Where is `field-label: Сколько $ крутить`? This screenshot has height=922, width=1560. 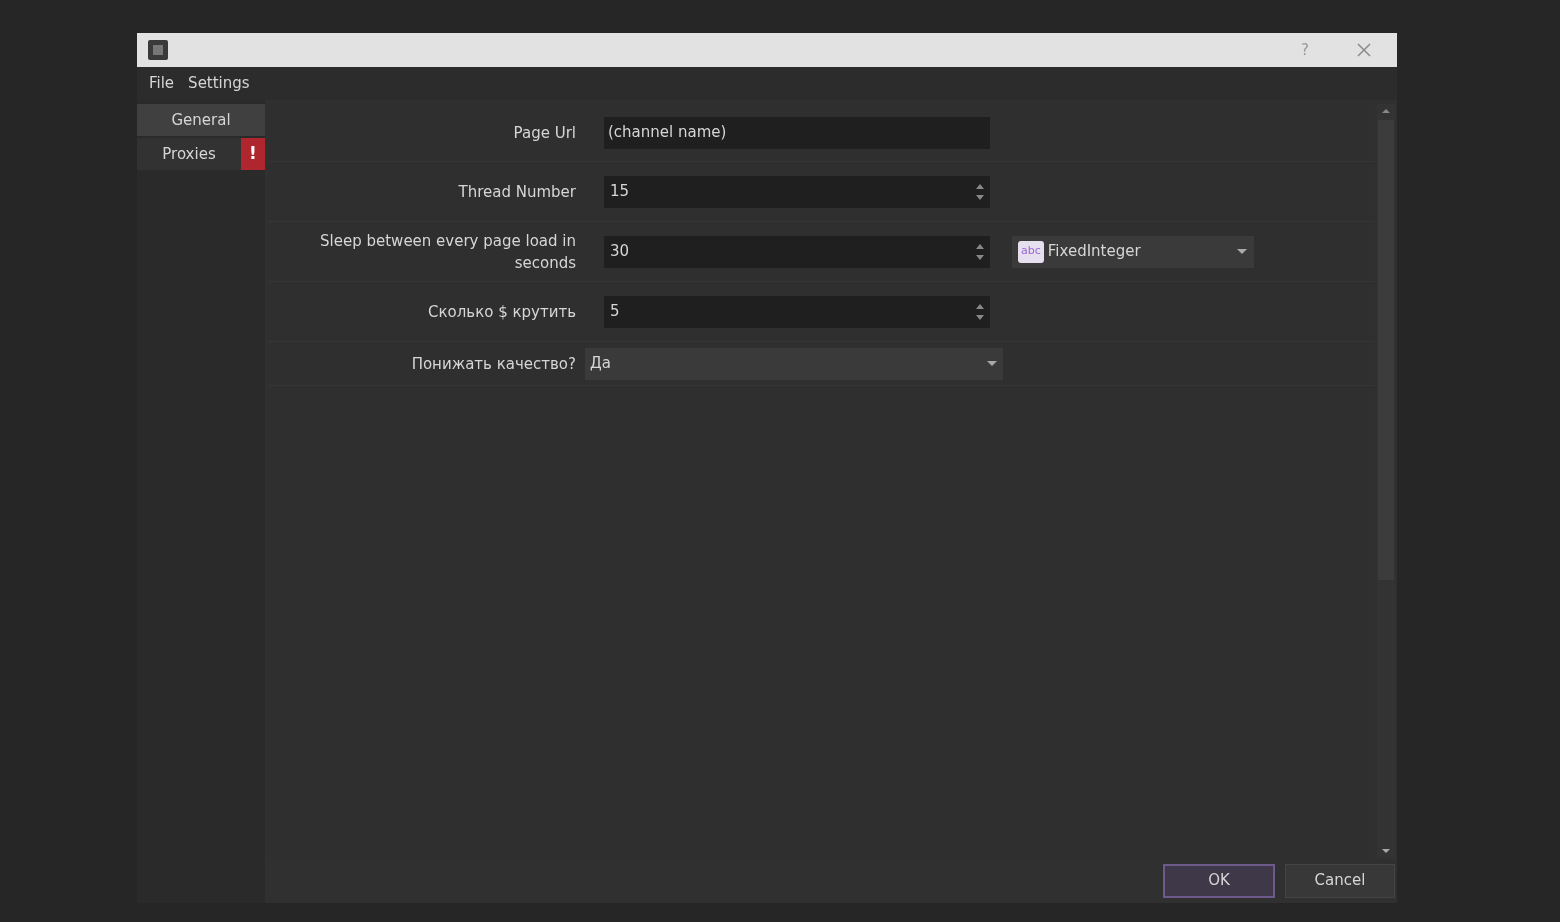
field-label: Сколько $ крутить is located at coordinates (502, 312).